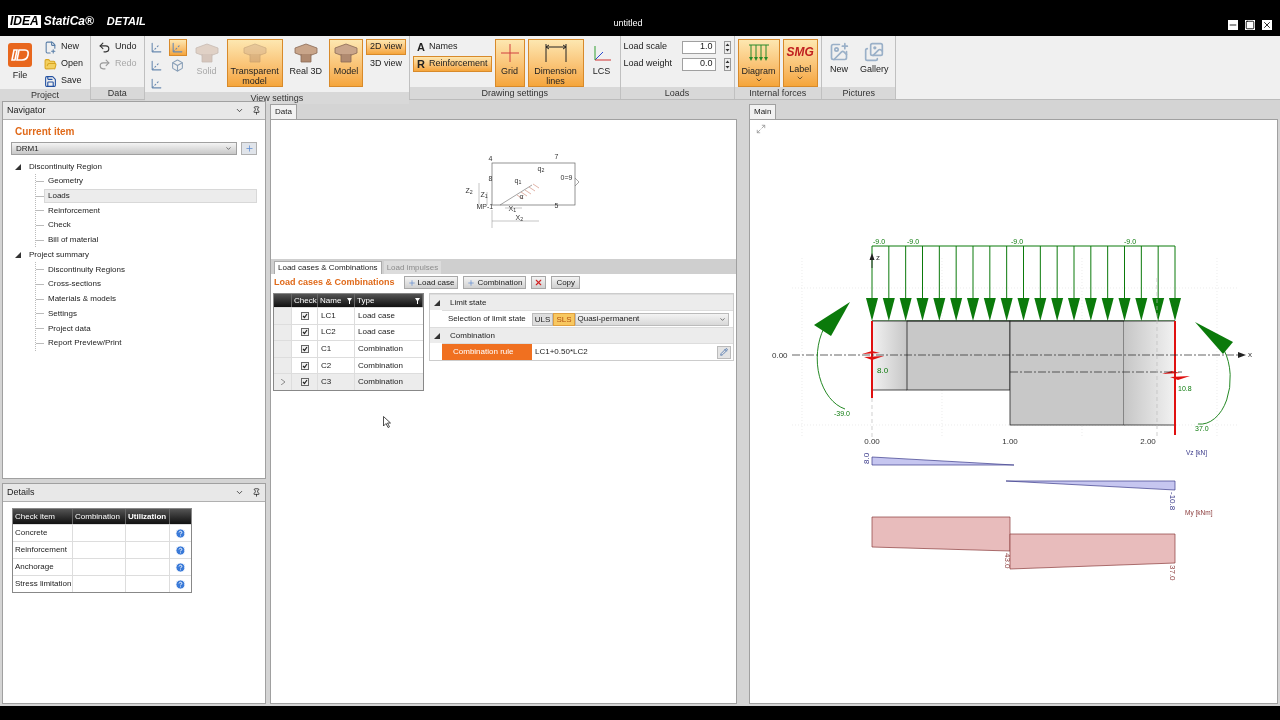 The width and height of the screenshot is (1280, 720). What do you see at coordinates (677, 93) in the screenshot?
I see `ribbon-group-label: Loads` at bounding box center [677, 93].